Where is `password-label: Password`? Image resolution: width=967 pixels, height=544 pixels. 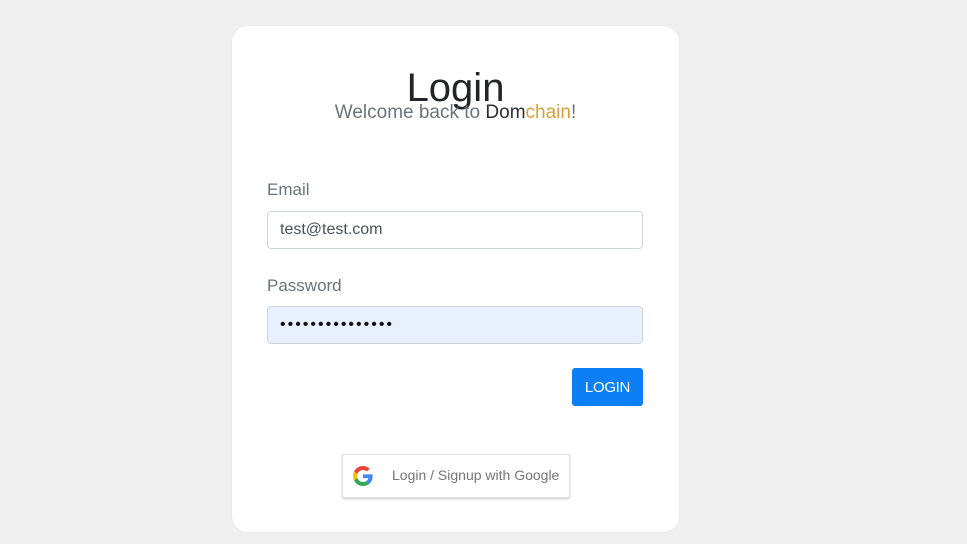
password-label: Password is located at coordinates (304, 285).